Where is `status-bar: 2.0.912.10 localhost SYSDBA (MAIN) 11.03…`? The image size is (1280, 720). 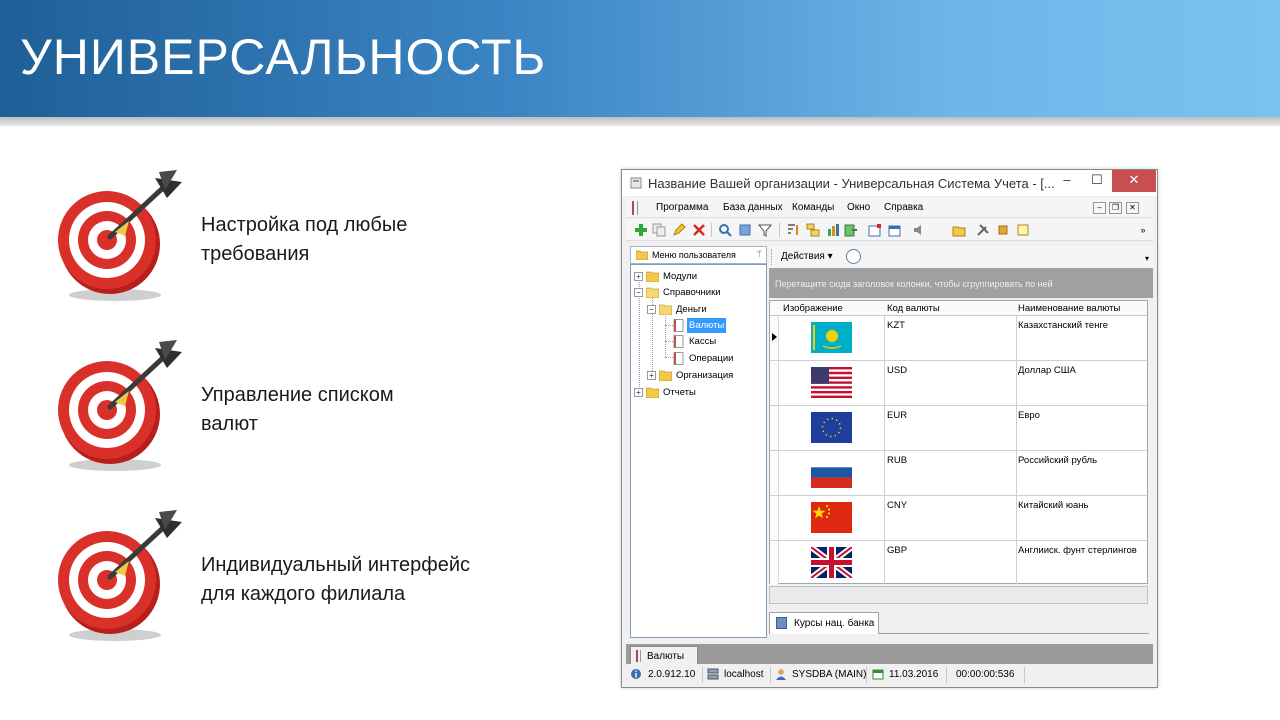
status-bar: 2.0.912.10 localhost SYSDBA (MAIN) 11.03… is located at coordinates (889, 675).